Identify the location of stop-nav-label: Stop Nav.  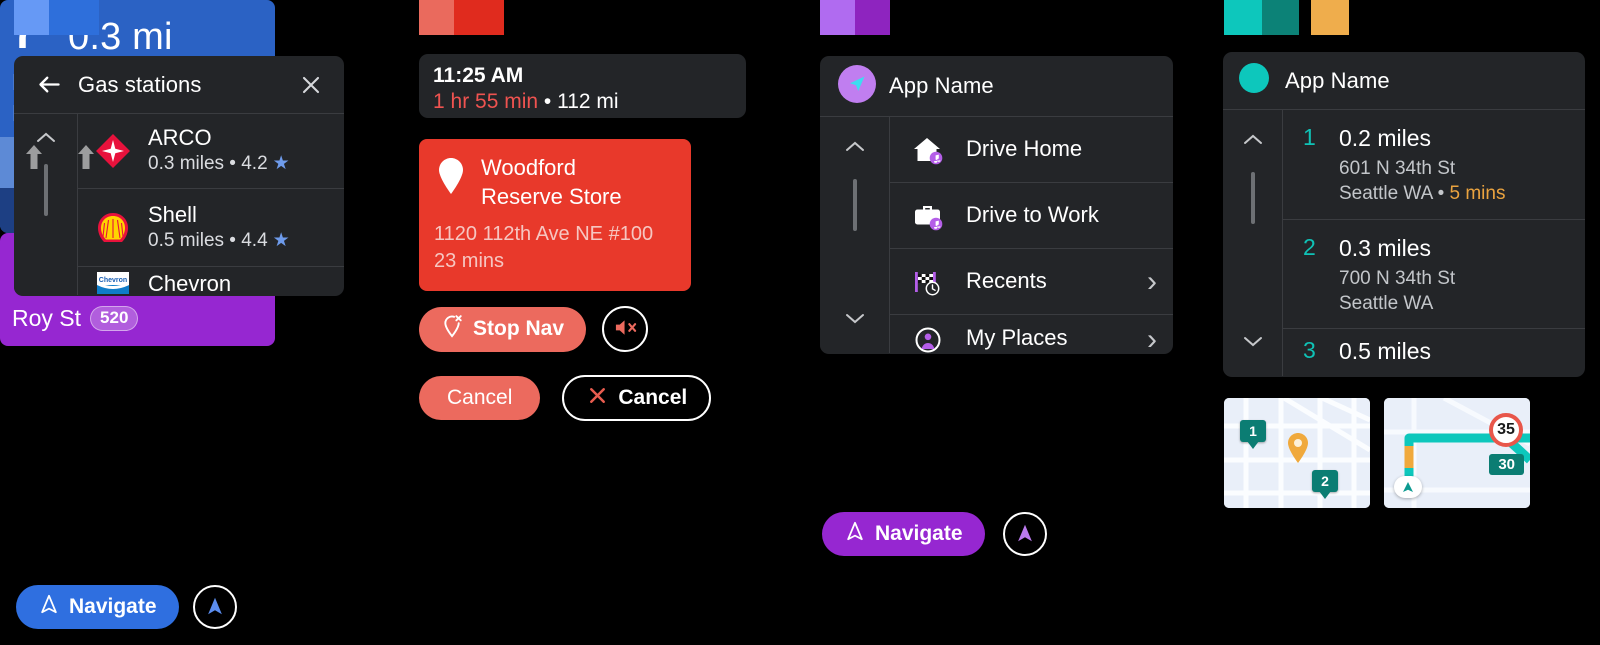
(519, 328).